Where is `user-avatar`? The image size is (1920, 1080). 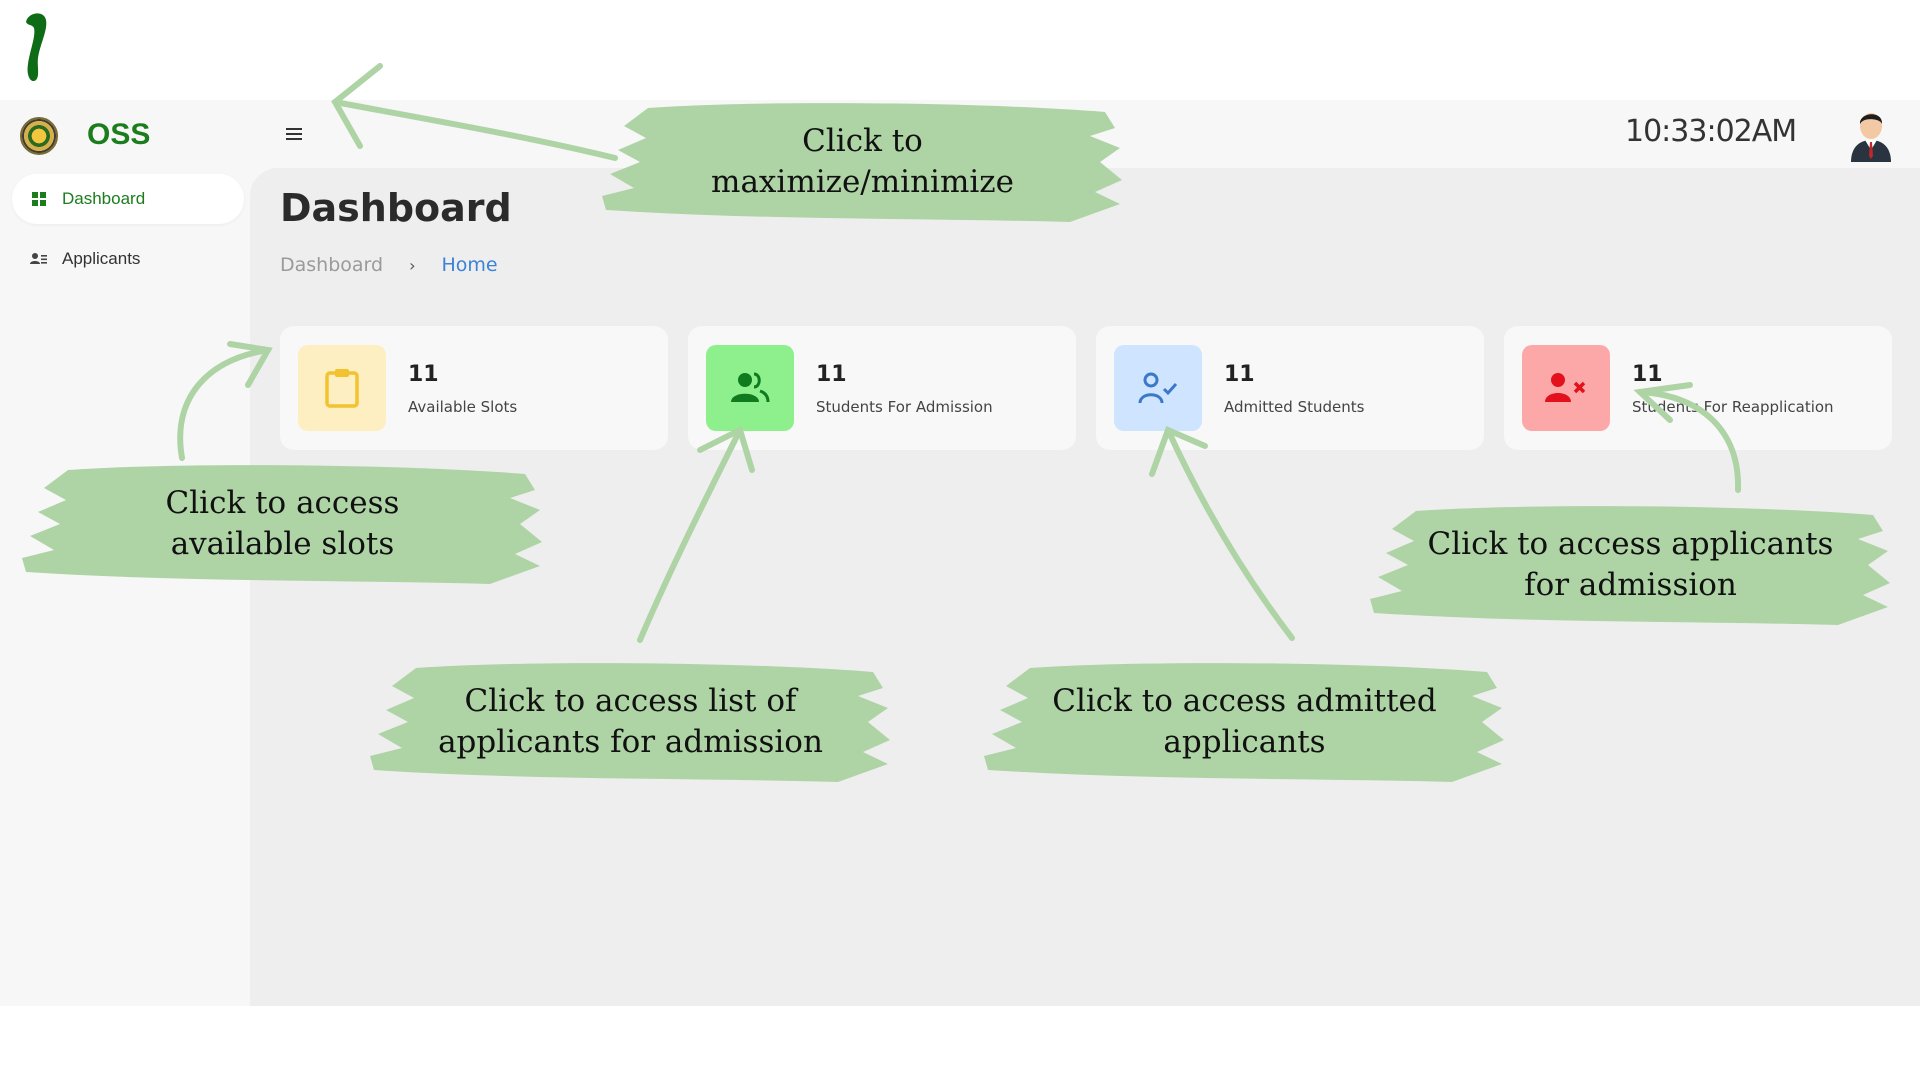
user-avatar is located at coordinates (1871, 134).